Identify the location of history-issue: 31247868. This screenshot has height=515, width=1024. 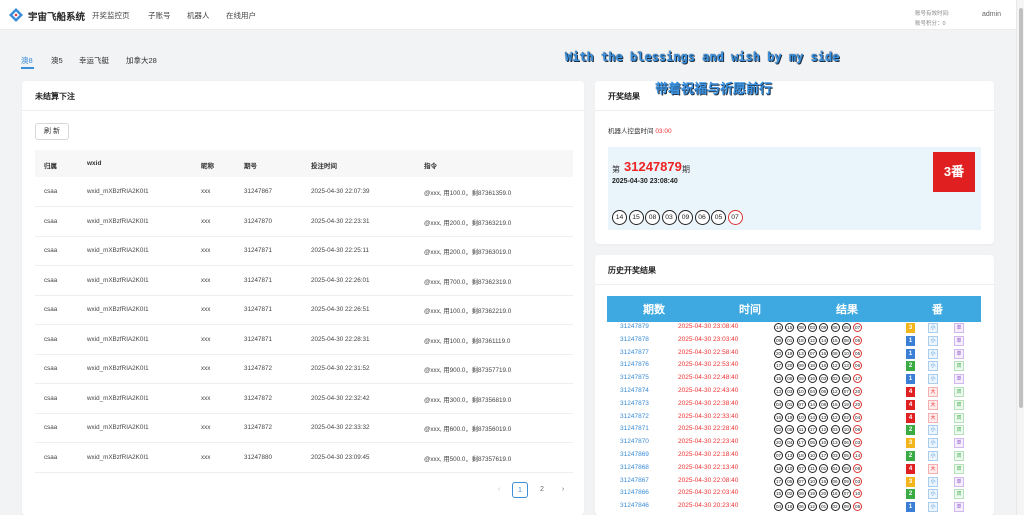
(634, 467).